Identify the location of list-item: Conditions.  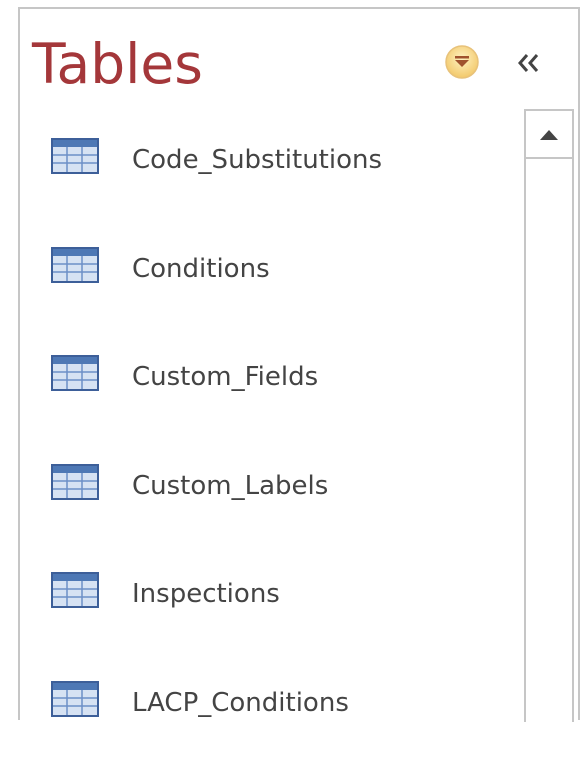
(270, 270).